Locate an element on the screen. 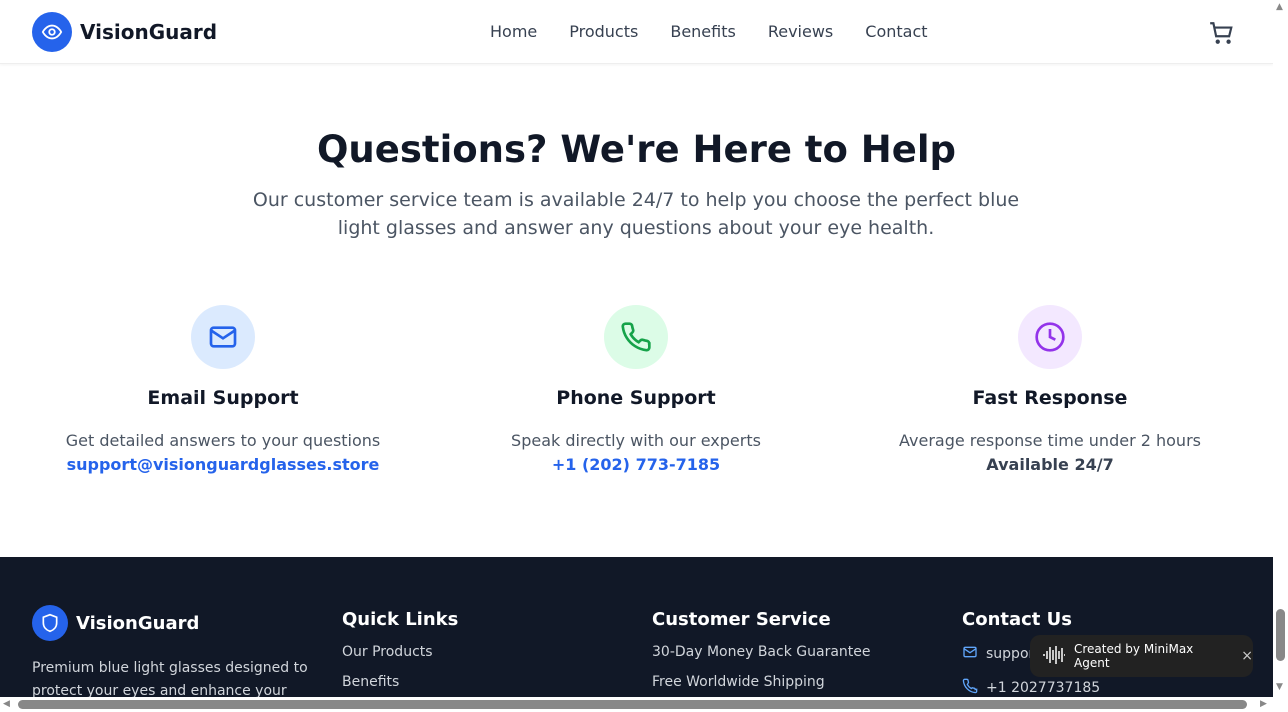  vertical-scroll-thumb is located at coordinates (1280, 635).